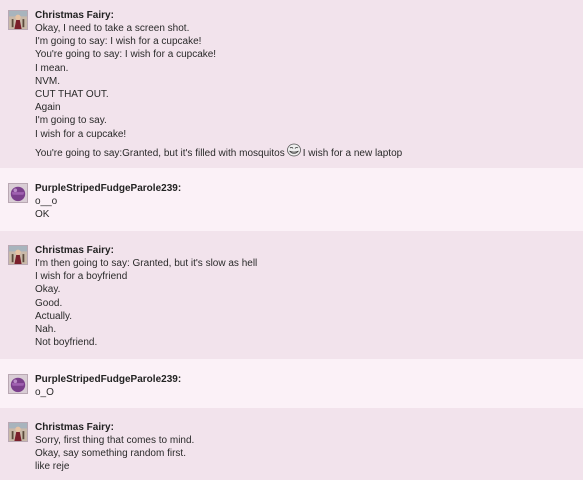  I want to click on message-line: NVM., so click(47, 81).